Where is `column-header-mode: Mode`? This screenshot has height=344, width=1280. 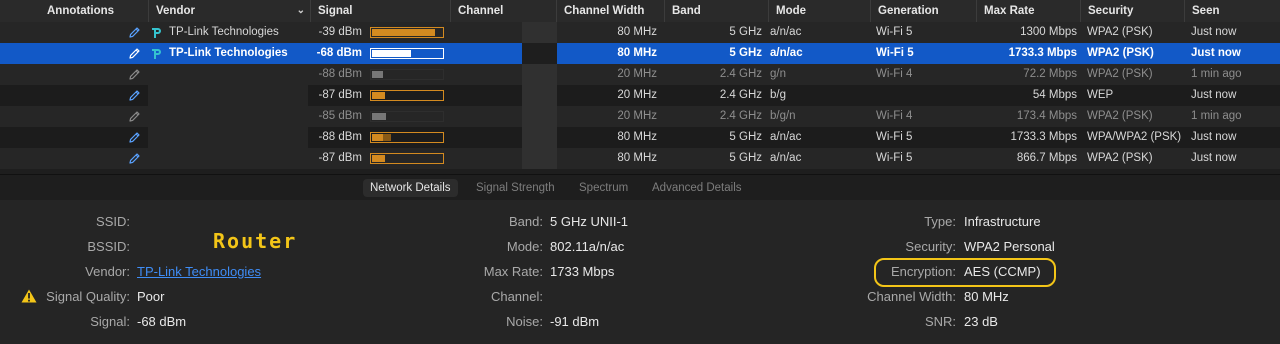
column-header-mode: Mode is located at coordinates (819, 11).